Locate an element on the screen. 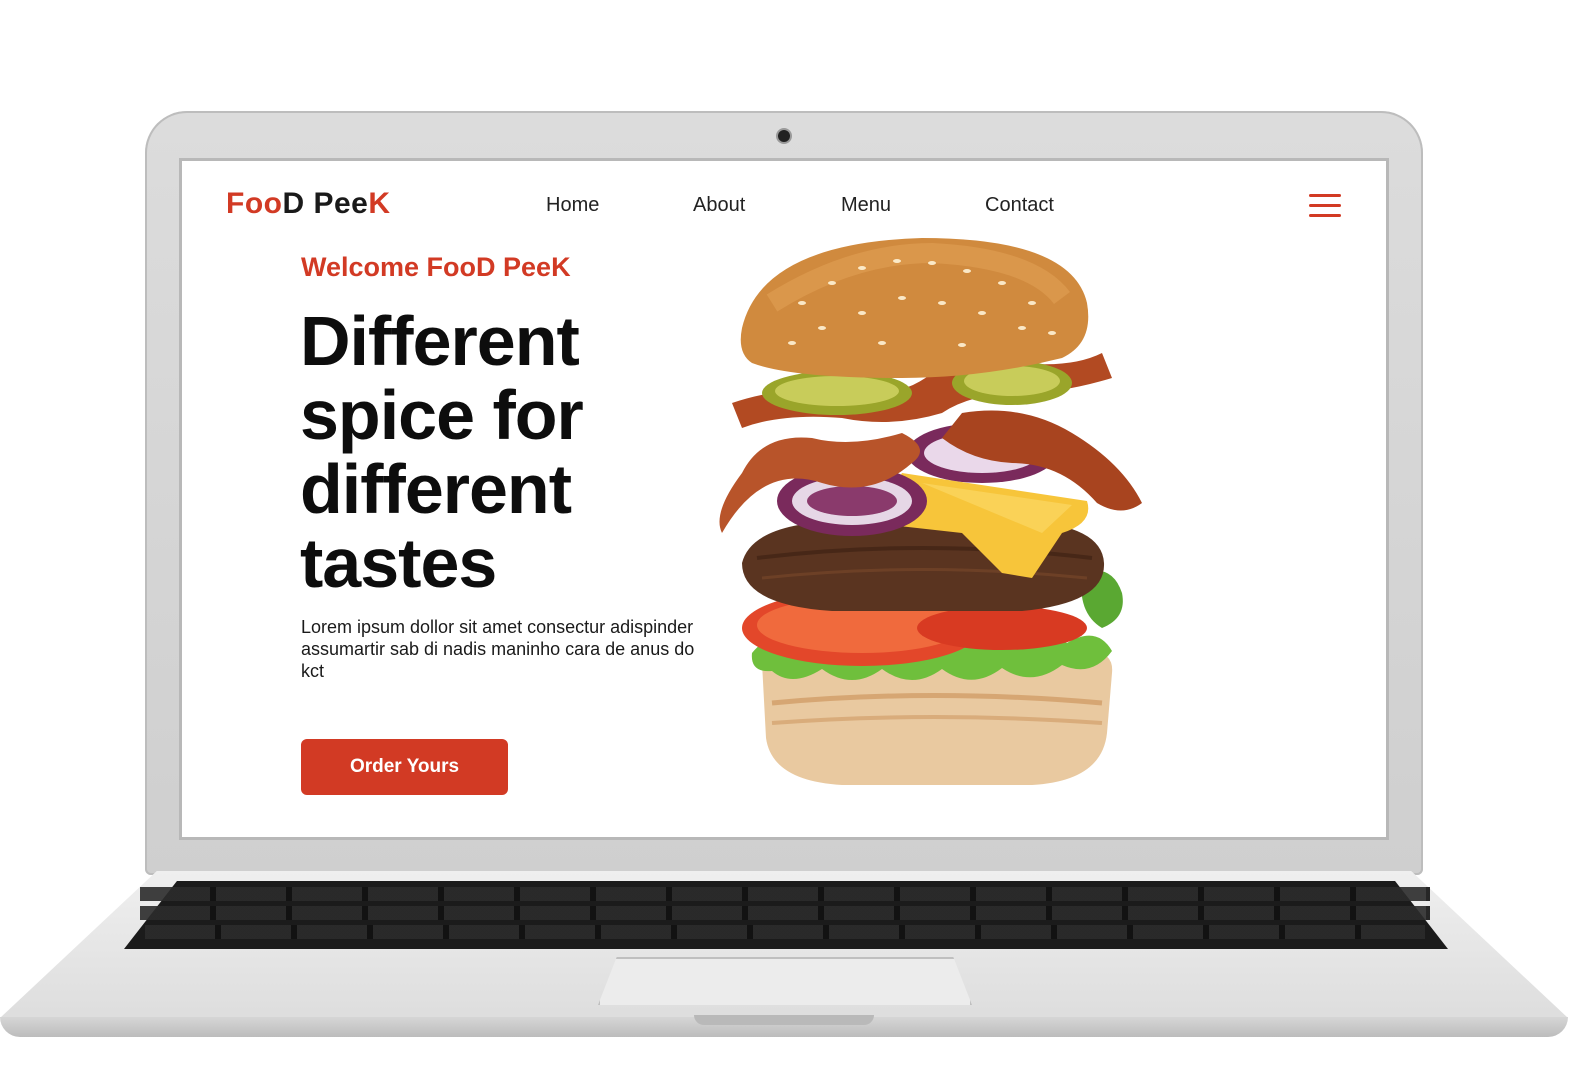 This screenshot has width=1588, height=1080. welcome-subtitle: Welcome FooD PeeK is located at coordinates (436, 267).